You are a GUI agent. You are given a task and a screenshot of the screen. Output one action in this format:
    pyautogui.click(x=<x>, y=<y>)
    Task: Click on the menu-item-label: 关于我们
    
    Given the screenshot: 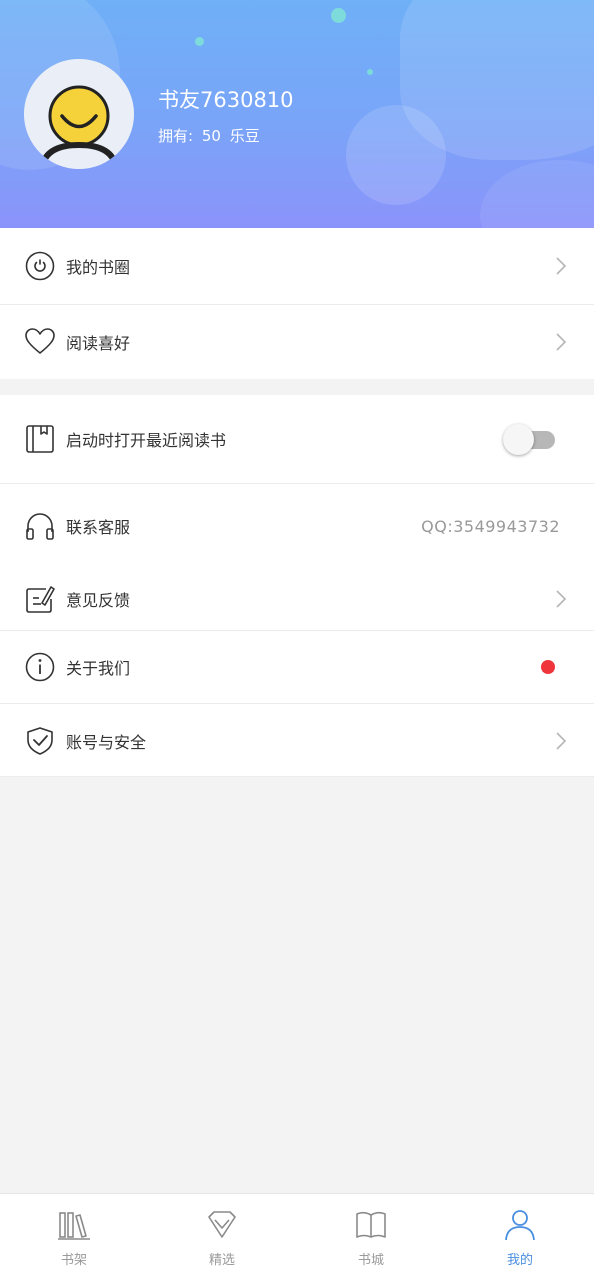 What is the action you would take?
    pyautogui.click(x=98, y=668)
    